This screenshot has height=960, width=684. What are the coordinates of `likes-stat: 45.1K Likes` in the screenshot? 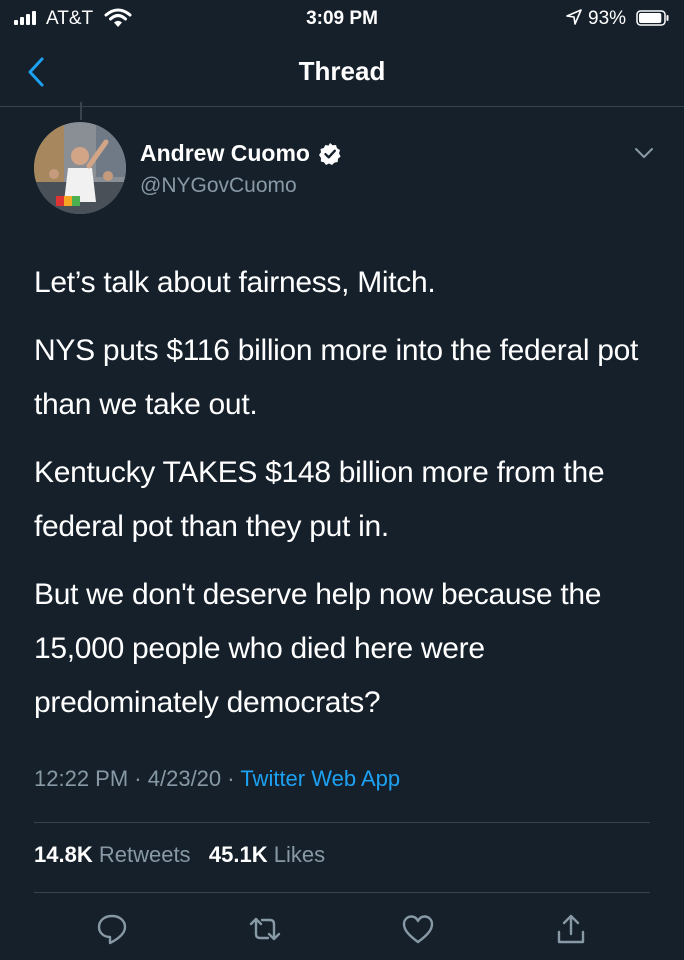 It's located at (267, 854).